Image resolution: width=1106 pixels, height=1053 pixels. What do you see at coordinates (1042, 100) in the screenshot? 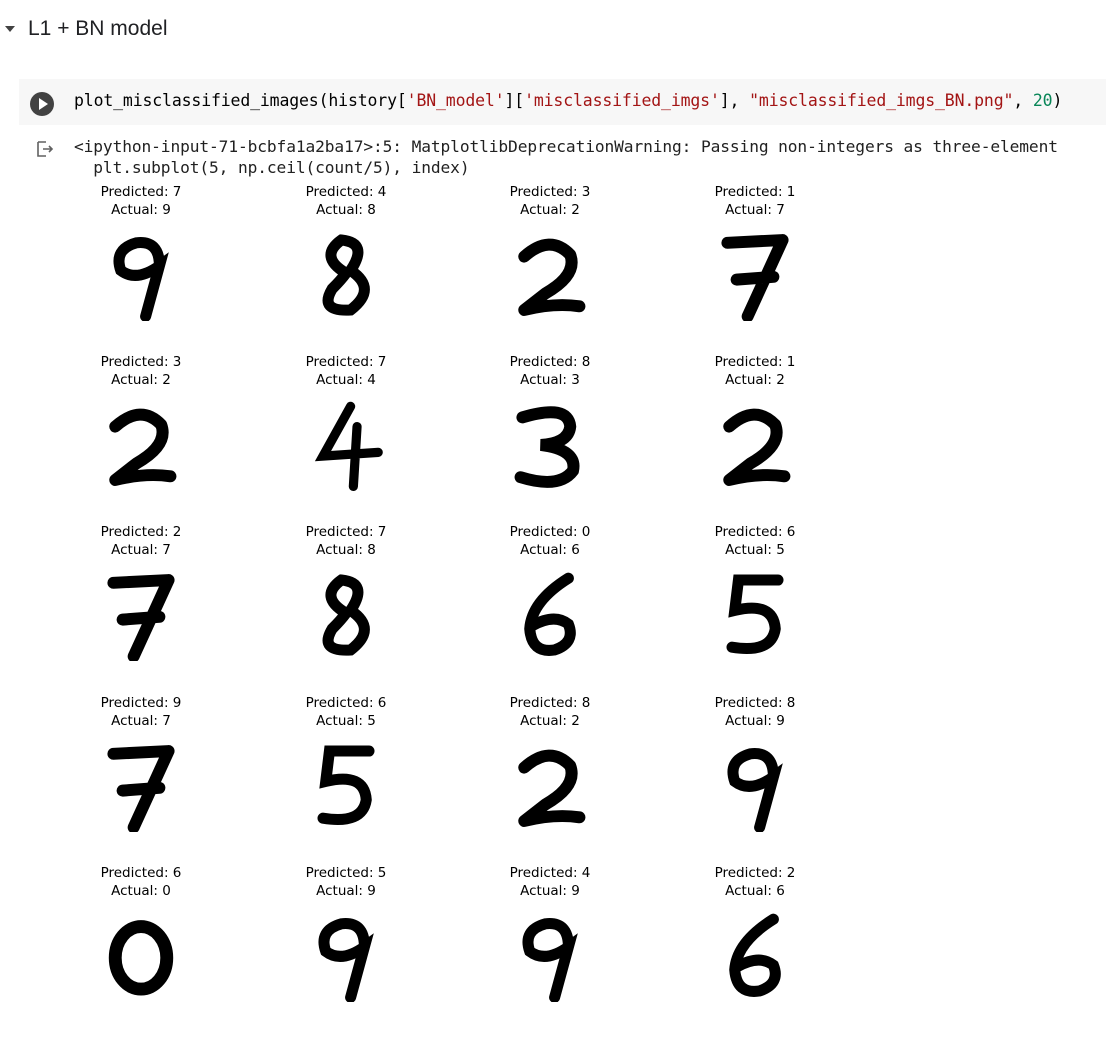
I see `code-number: 20` at bounding box center [1042, 100].